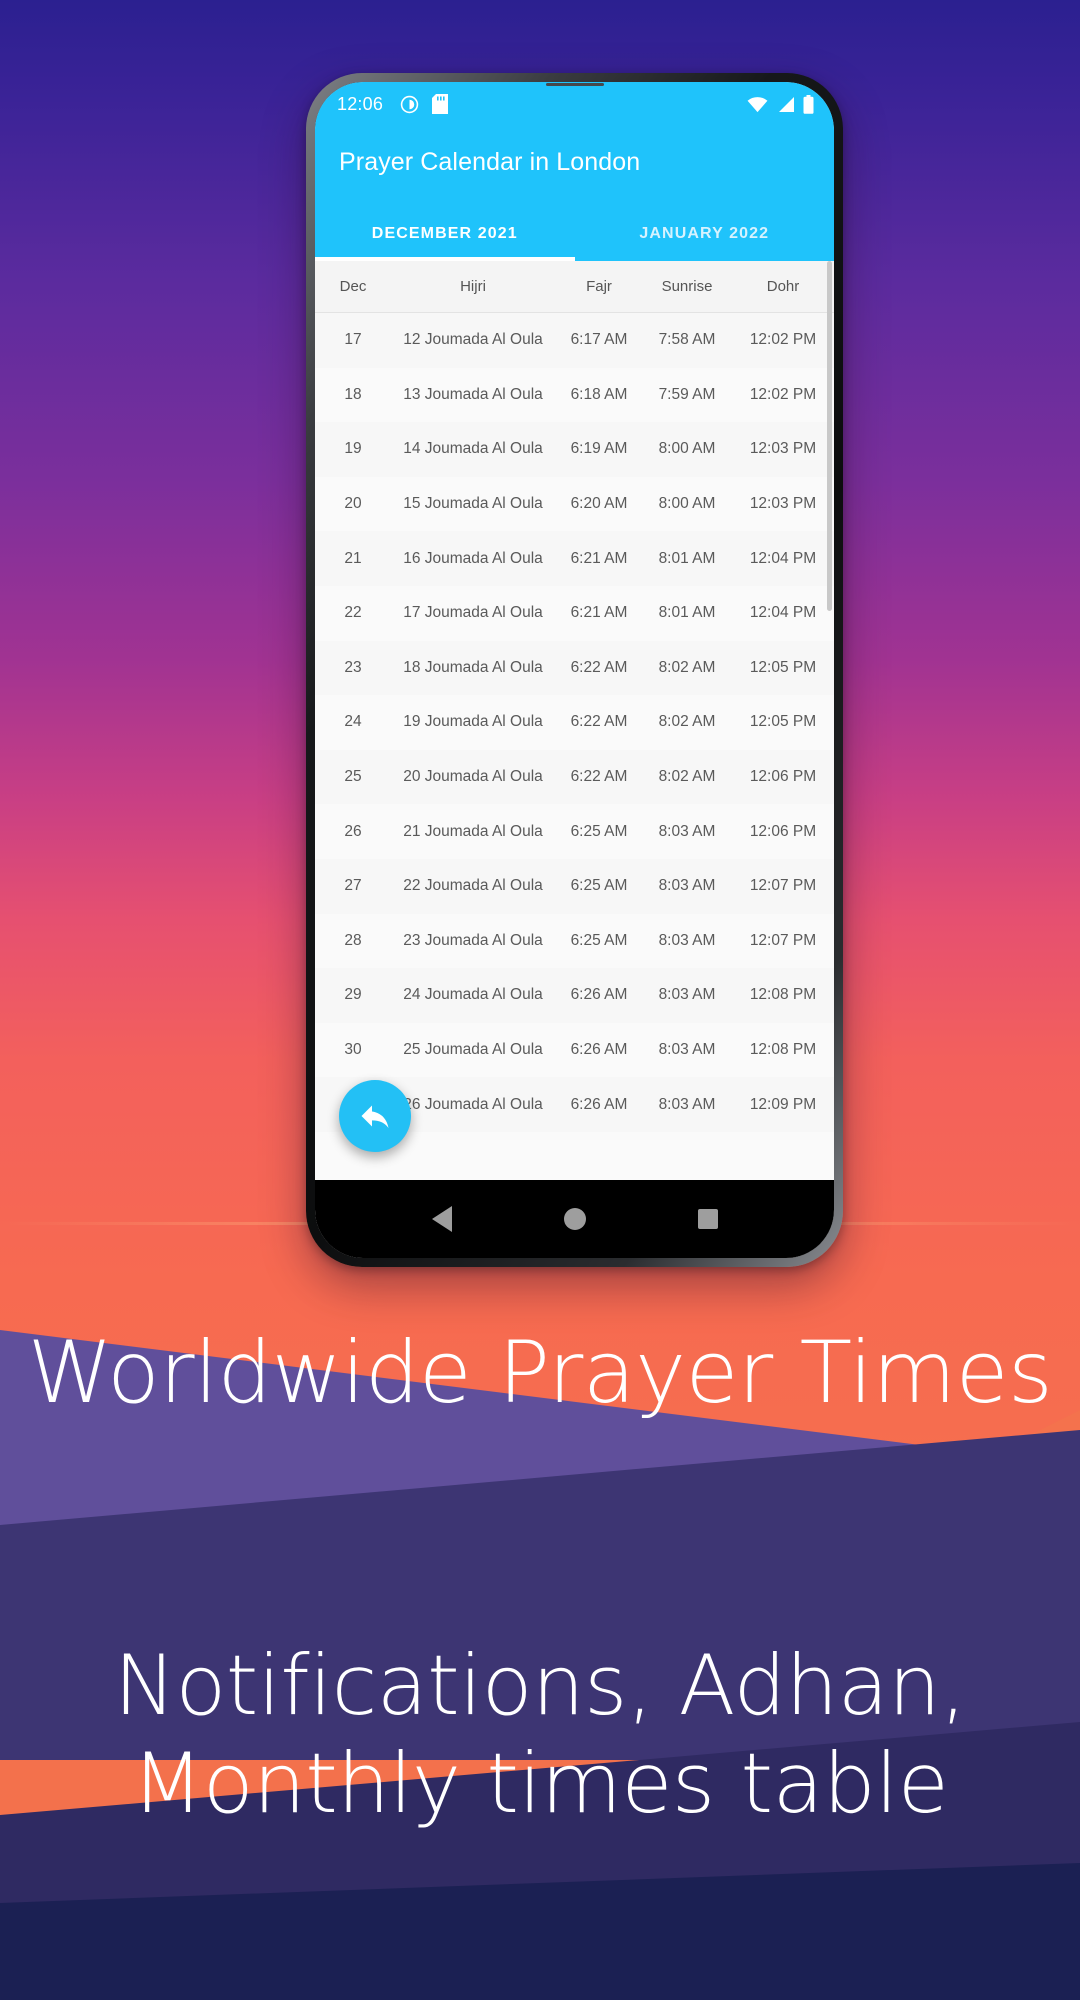 Image resolution: width=1080 pixels, height=2000 pixels. I want to click on nav-back-button, so click(442, 1219).